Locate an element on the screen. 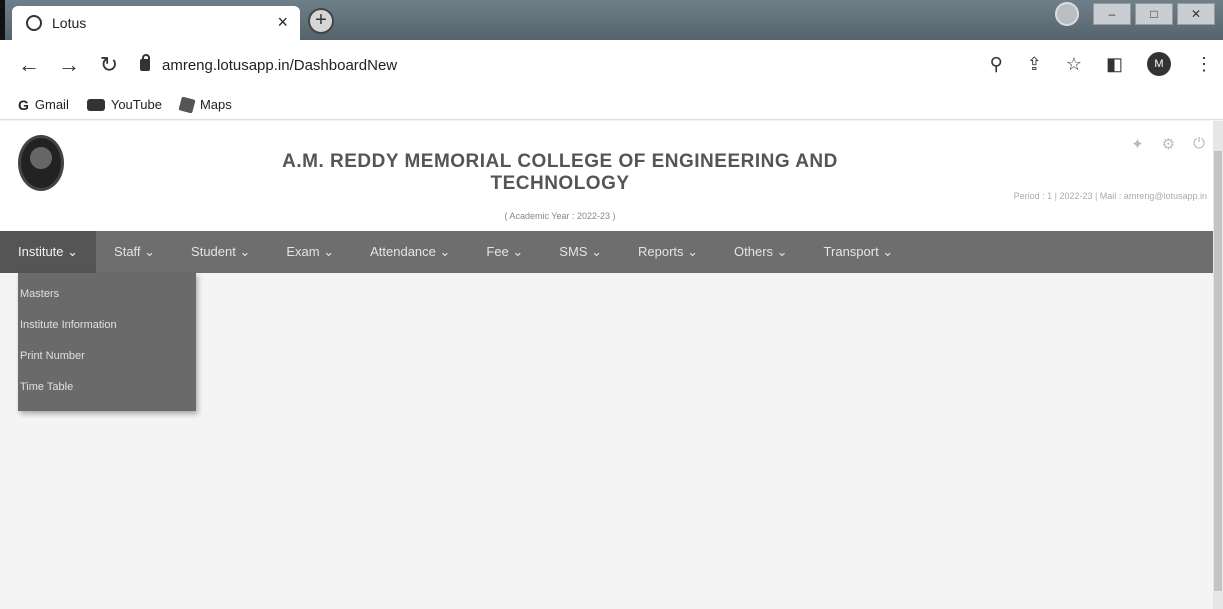  close-window-button: ✕ is located at coordinates (1196, 14).